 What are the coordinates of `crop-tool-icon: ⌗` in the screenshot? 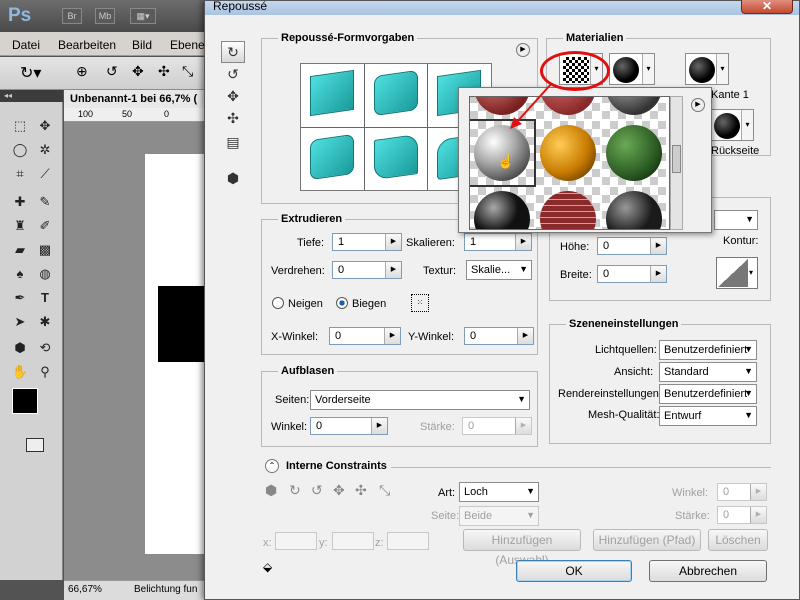 It's located at (20, 174).